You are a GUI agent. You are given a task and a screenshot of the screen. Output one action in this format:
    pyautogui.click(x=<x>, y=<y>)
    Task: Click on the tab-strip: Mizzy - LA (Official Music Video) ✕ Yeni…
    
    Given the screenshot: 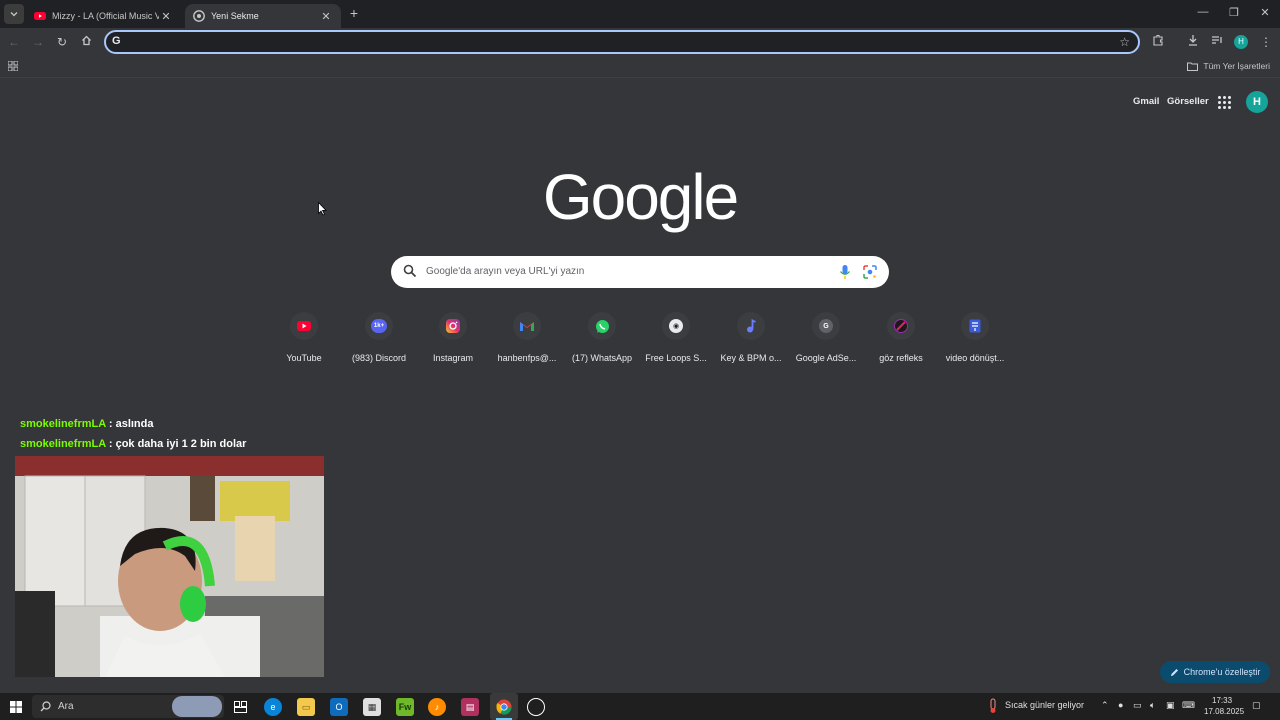 What is the action you would take?
    pyautogui.click(x=640, y=14)
    